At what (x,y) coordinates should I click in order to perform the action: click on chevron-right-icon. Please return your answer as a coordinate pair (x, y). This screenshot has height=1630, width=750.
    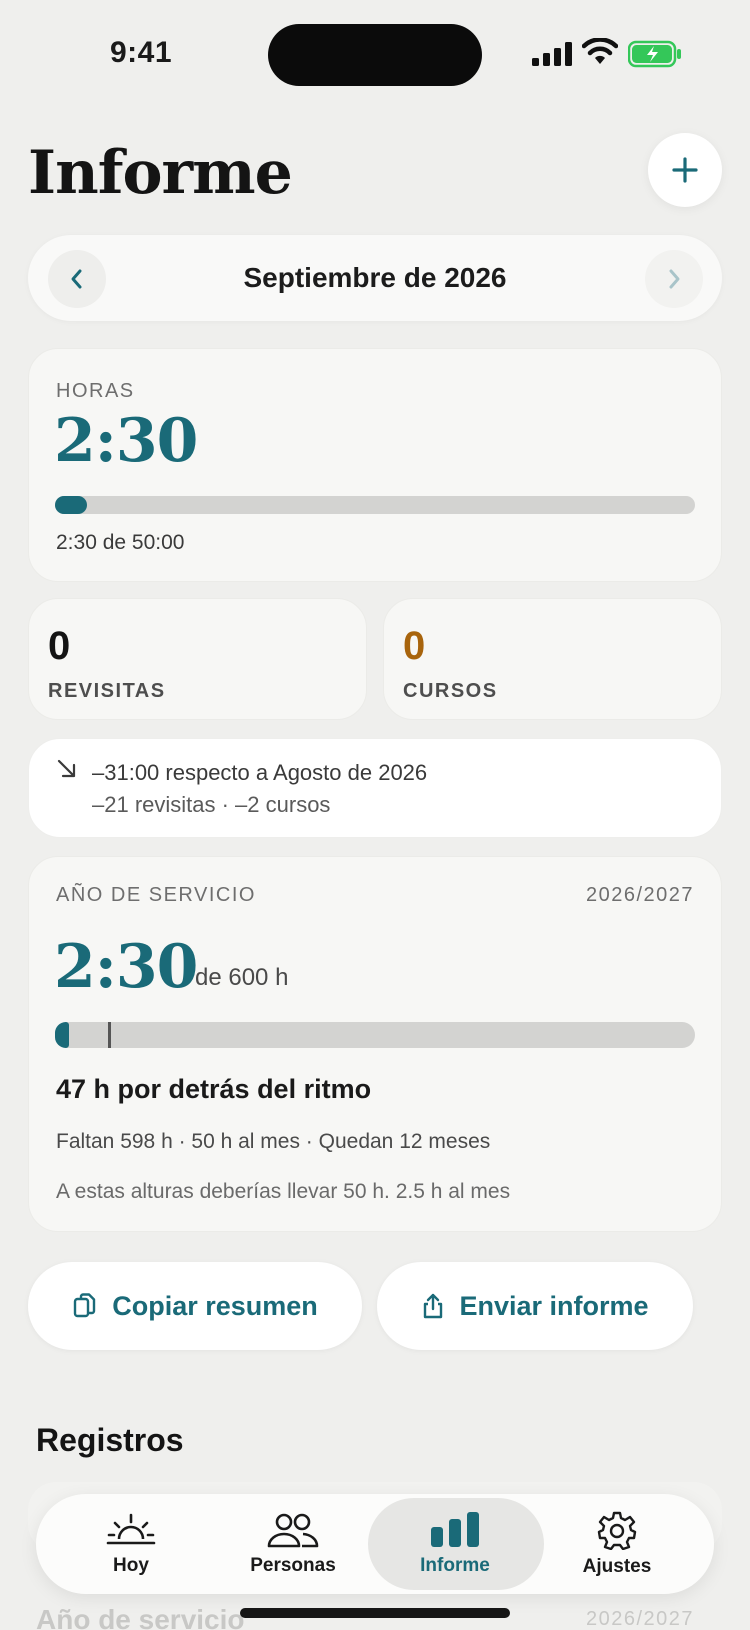
    Looking at the image, I should click on (674, 279).